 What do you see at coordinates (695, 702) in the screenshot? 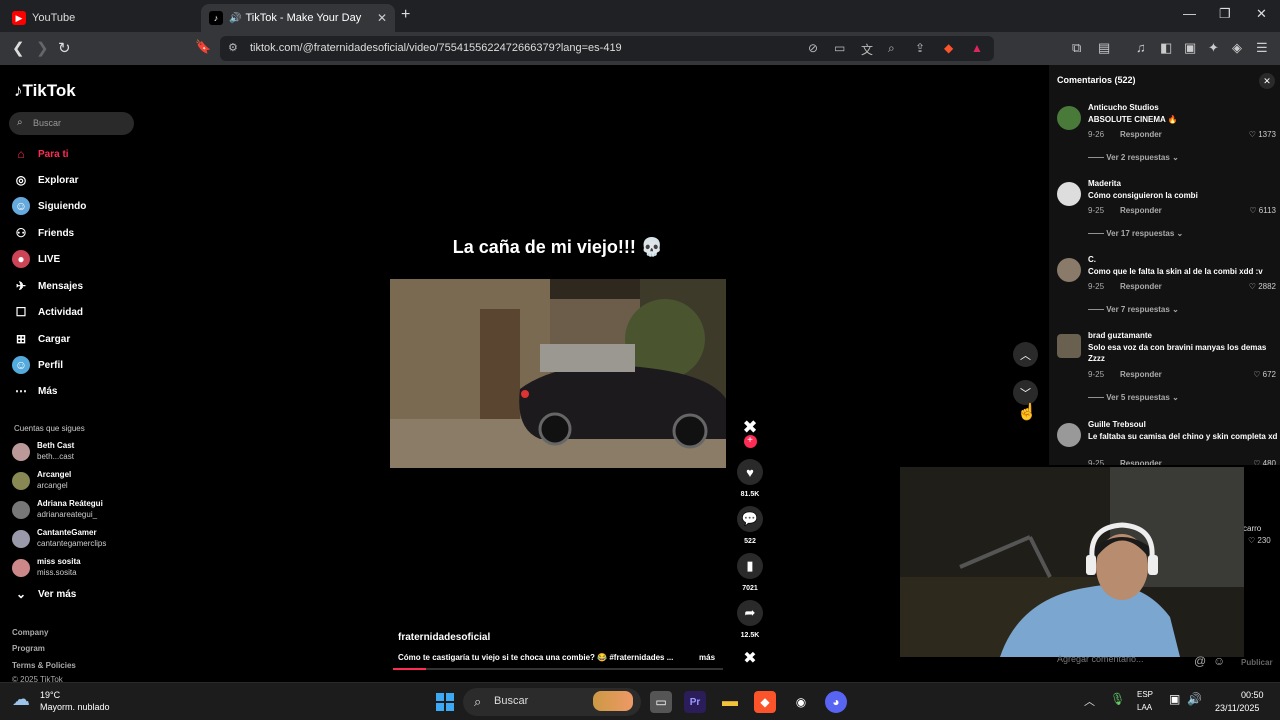
I see `premiere-icon: Pr` at bounding box center [695, 702].